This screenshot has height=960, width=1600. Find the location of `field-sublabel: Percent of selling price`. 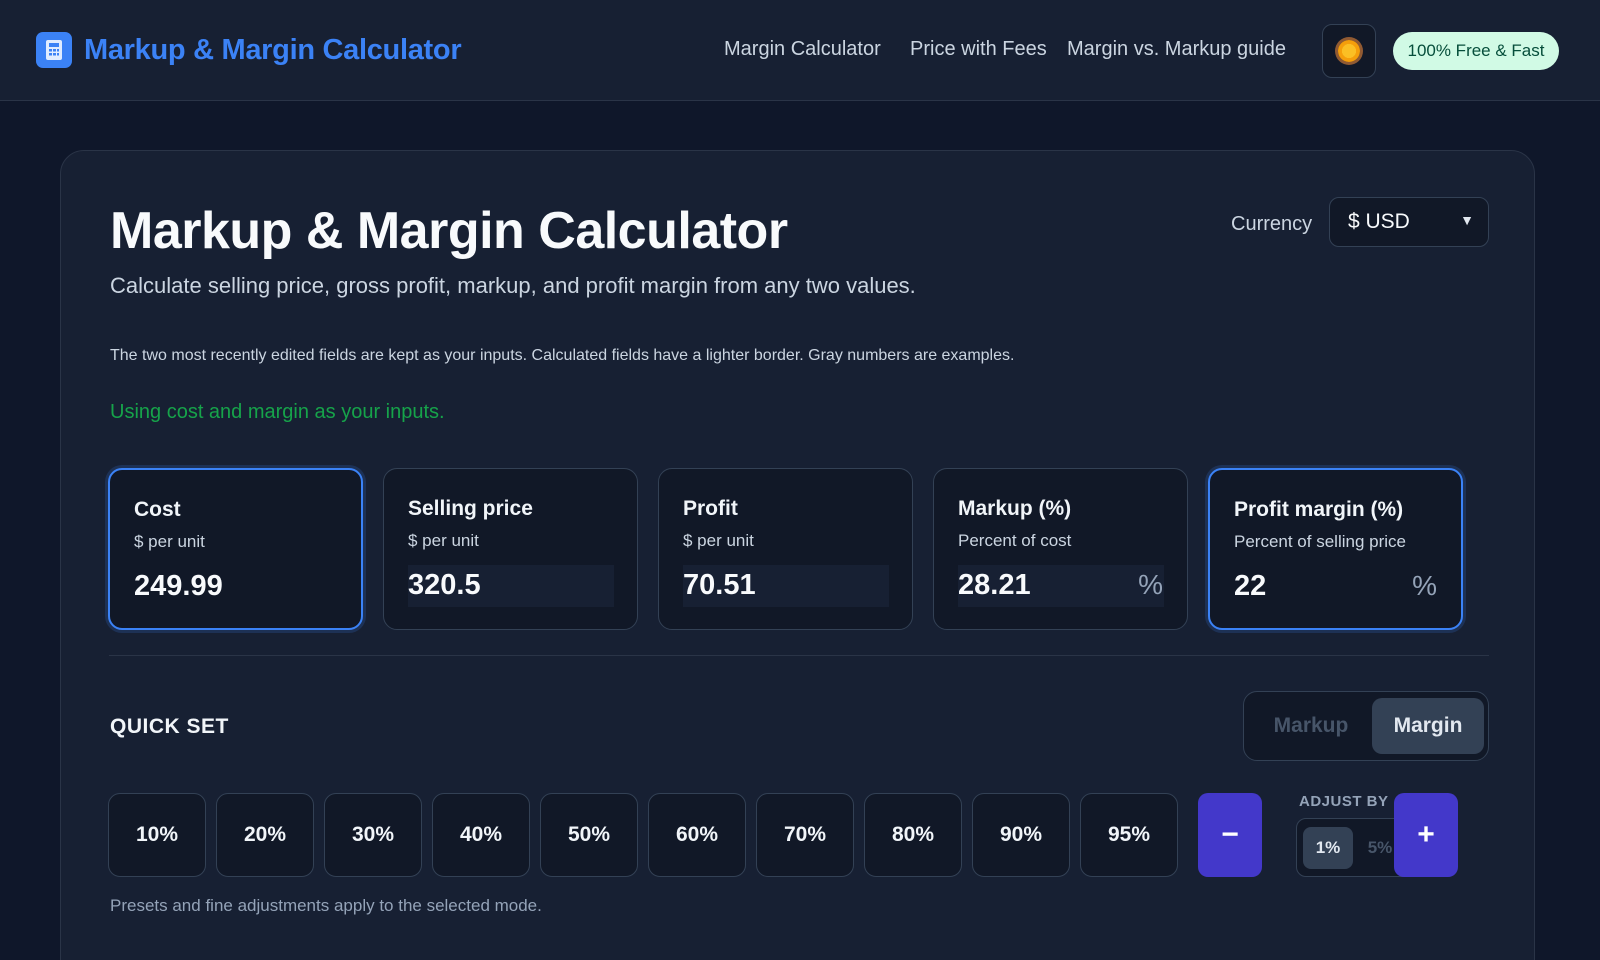

field-sublabel: Percent of selling price is located at coordinates (1320, 541).